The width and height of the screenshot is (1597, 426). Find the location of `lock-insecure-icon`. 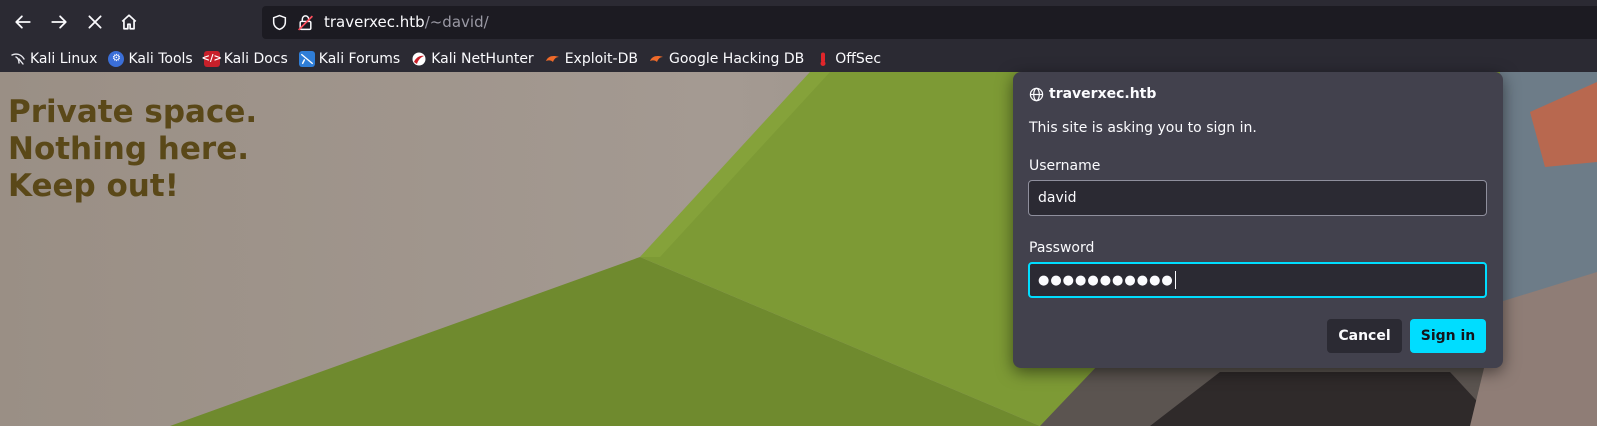

lock-insecure-icon is located at coordinates (305, 22).